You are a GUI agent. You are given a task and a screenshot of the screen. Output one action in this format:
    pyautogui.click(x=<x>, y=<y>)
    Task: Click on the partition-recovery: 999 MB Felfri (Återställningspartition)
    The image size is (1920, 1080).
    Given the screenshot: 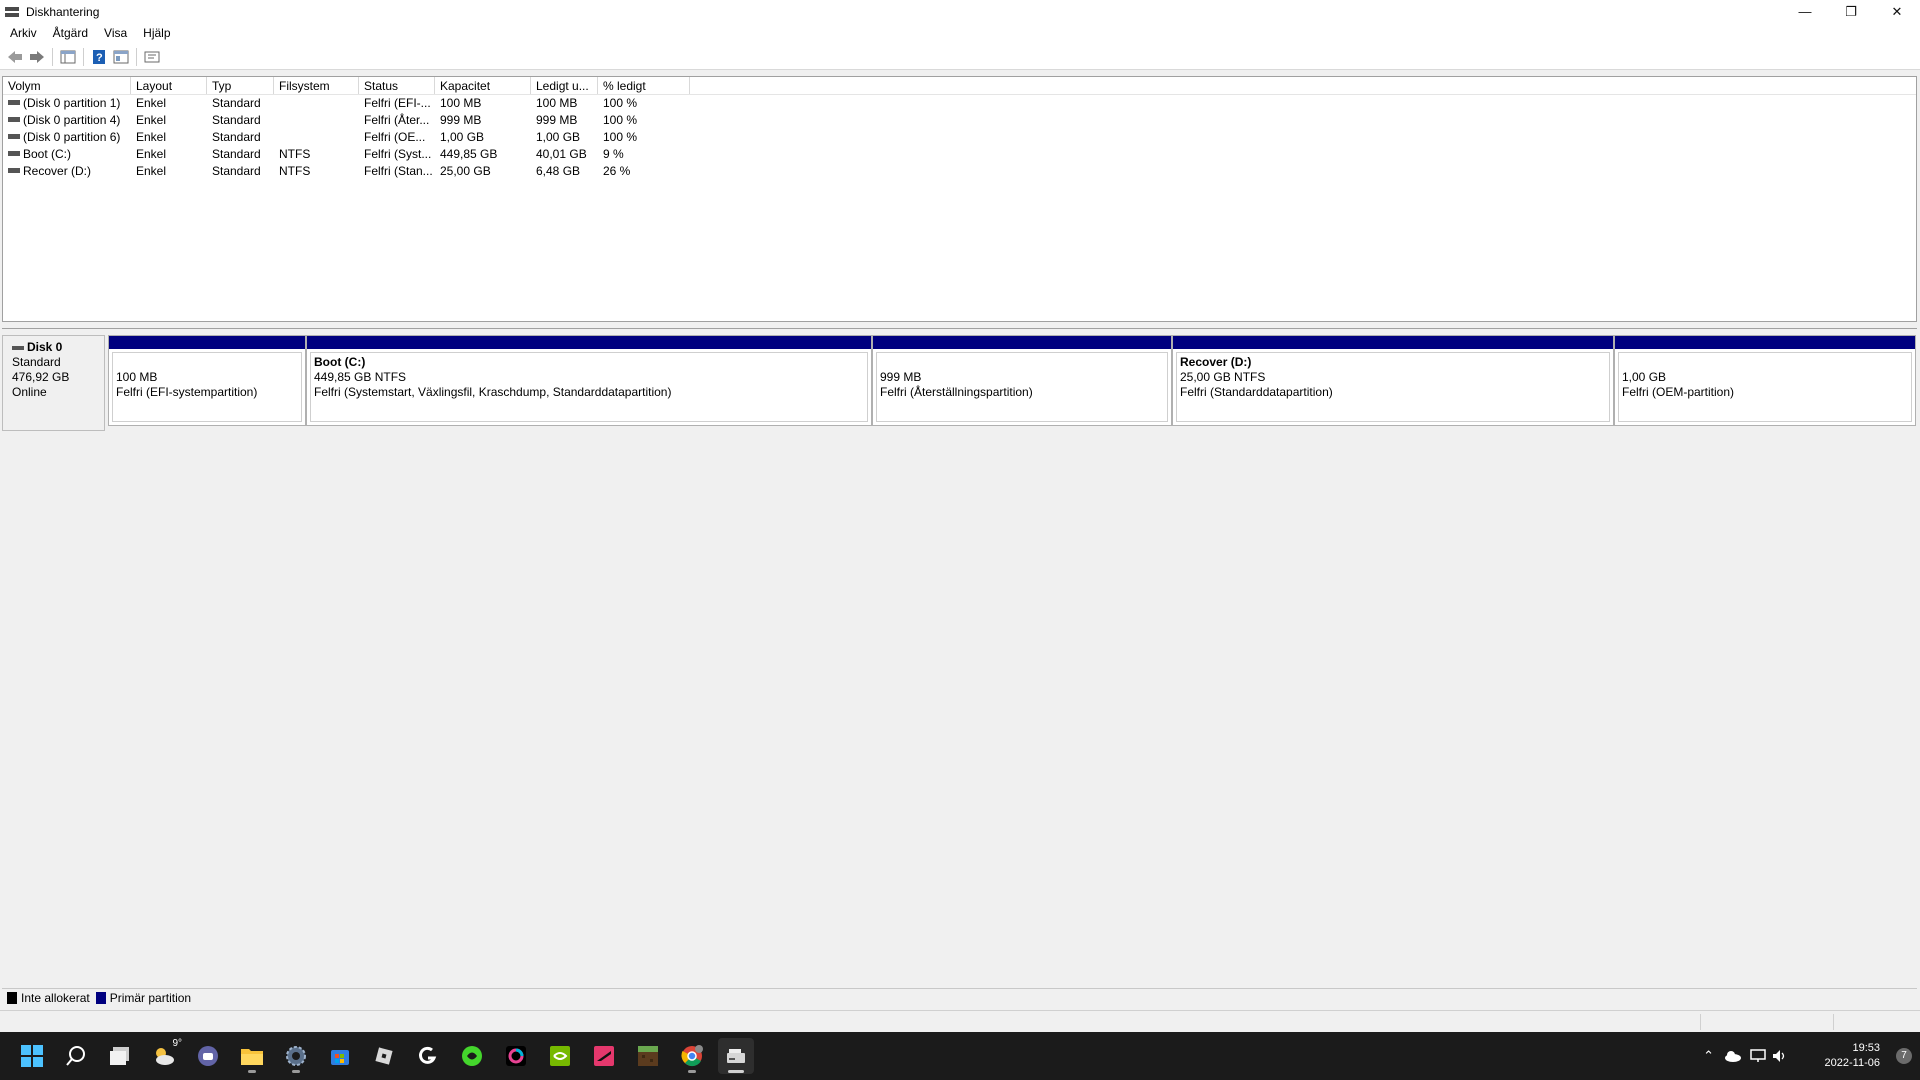 What is the action you would take?
    pyautogui.click(x=1022, y=380)
    